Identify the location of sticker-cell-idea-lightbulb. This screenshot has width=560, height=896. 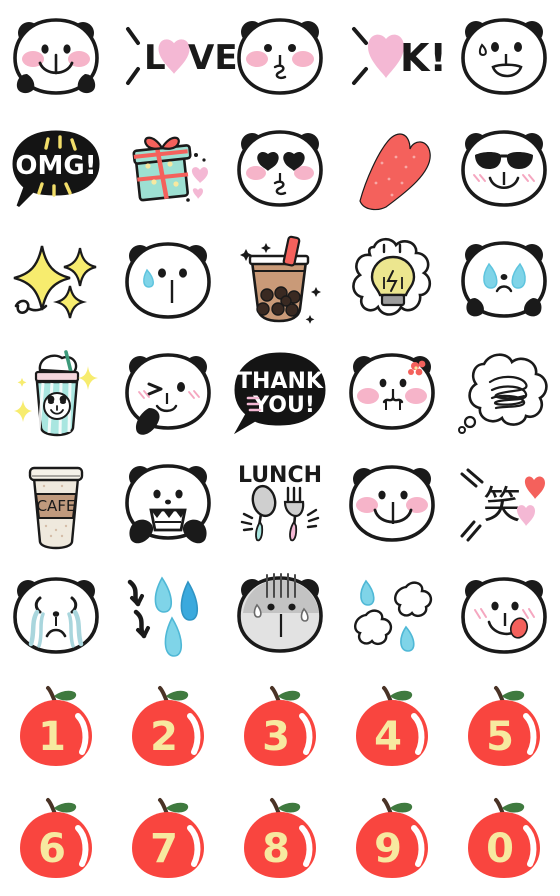
(392, 280).